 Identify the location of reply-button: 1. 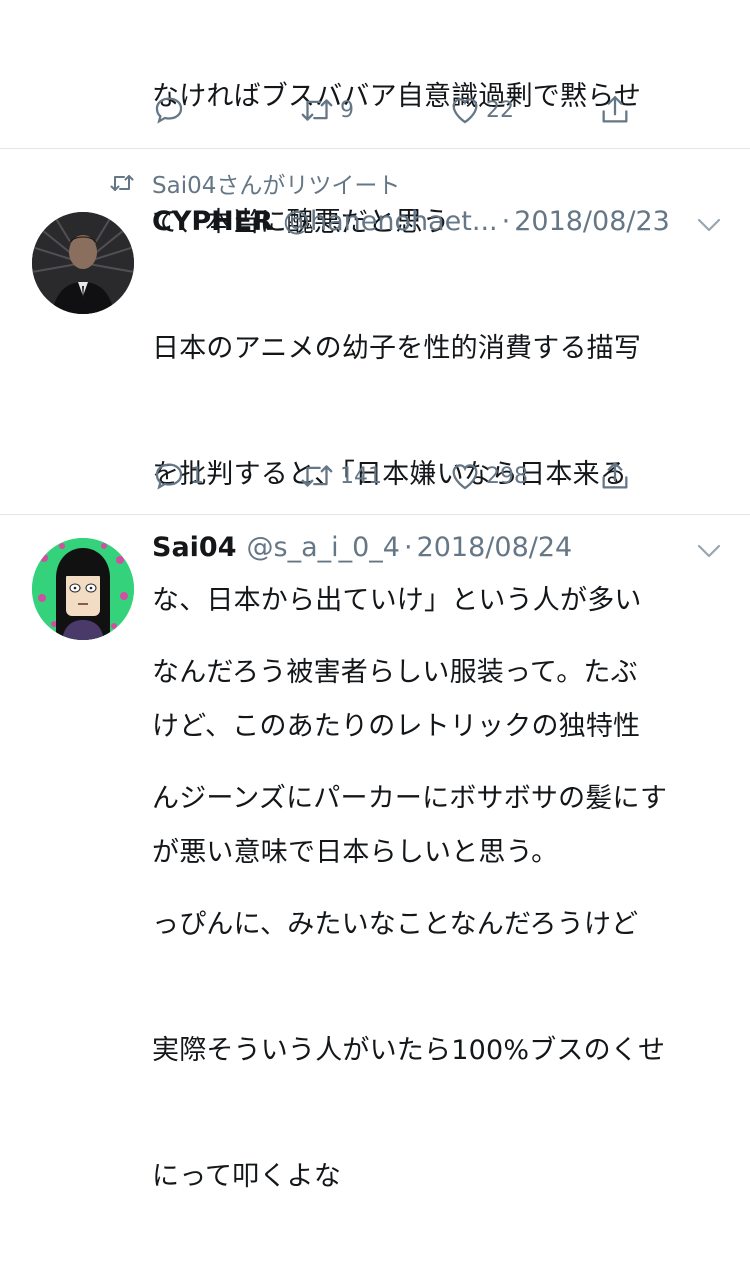
(178, 476).